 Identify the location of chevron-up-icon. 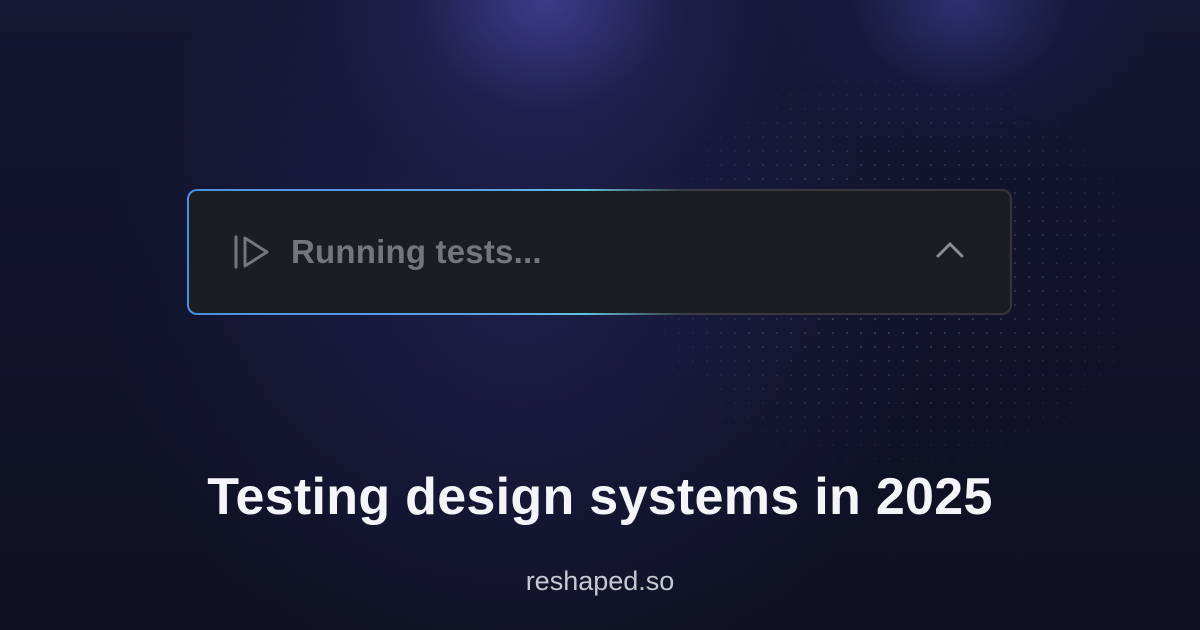
(950, 252).